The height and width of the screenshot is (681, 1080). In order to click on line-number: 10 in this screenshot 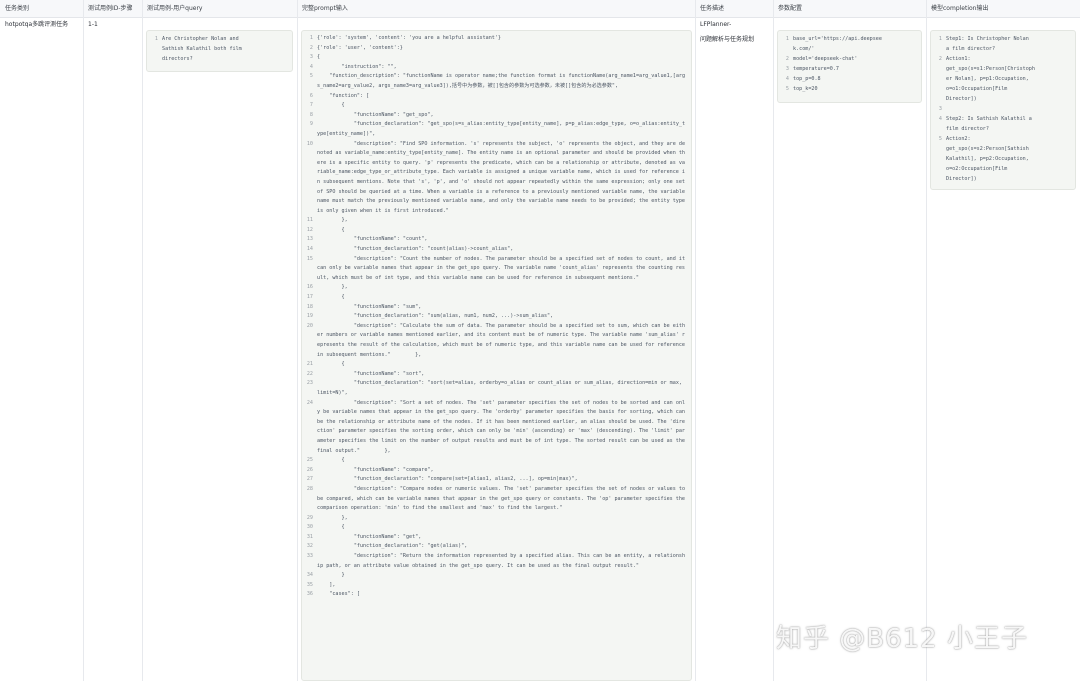, I will do `click(309, 143)`.